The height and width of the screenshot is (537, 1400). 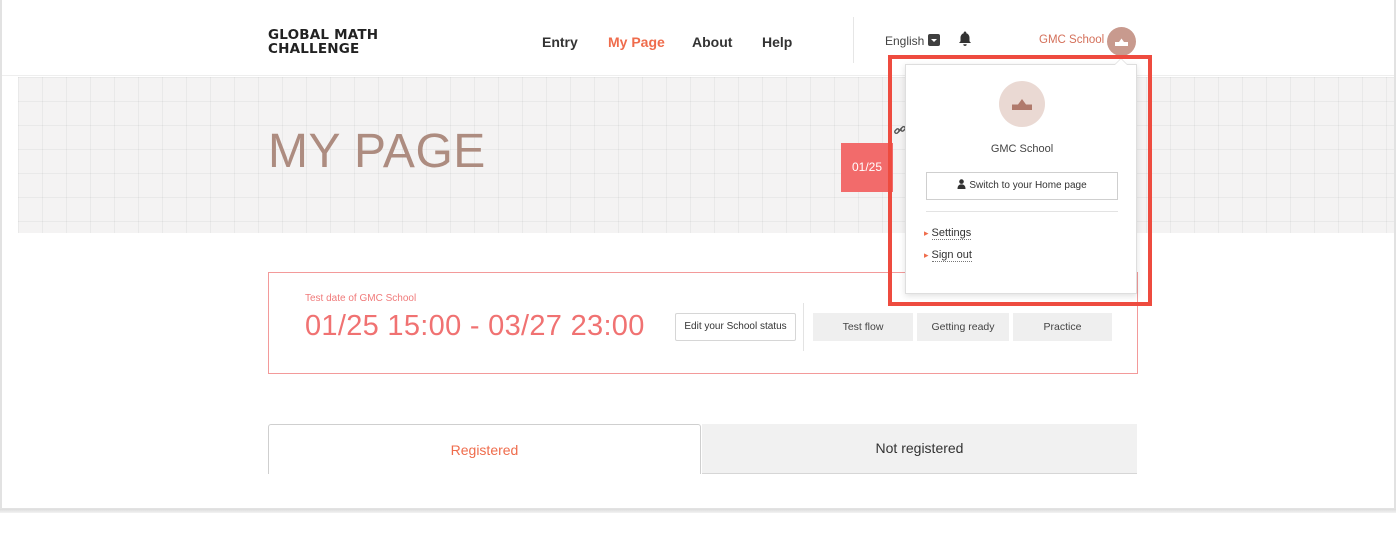 What do you see at coordinates (951, 255) in the screenshot?
I see `sign-out-label: Sign out` at bounding box center [951, 255].